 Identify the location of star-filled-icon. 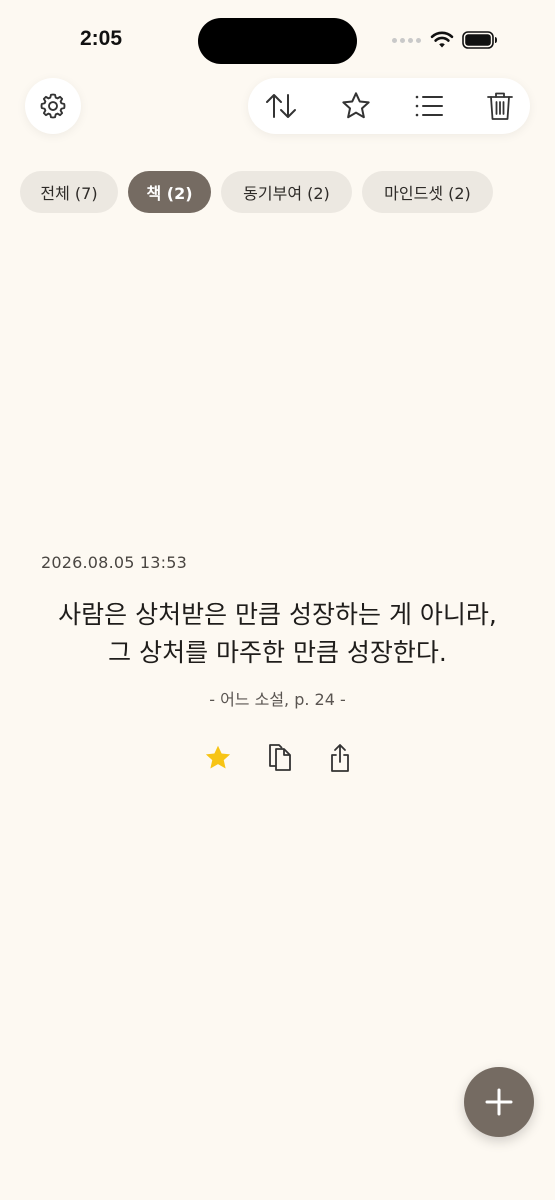
(218, 757).